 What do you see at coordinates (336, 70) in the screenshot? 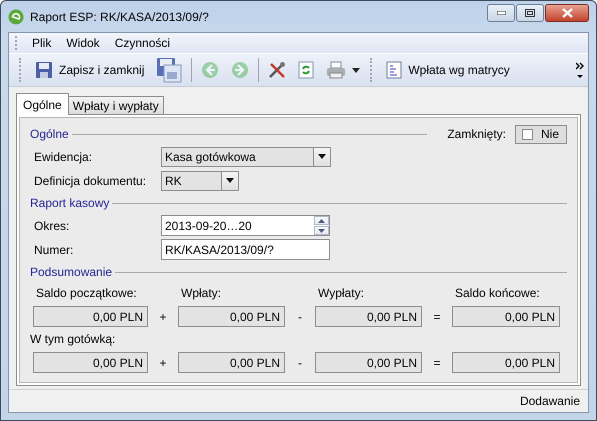
I see `printer-icon` at bounding box center [336, 70].